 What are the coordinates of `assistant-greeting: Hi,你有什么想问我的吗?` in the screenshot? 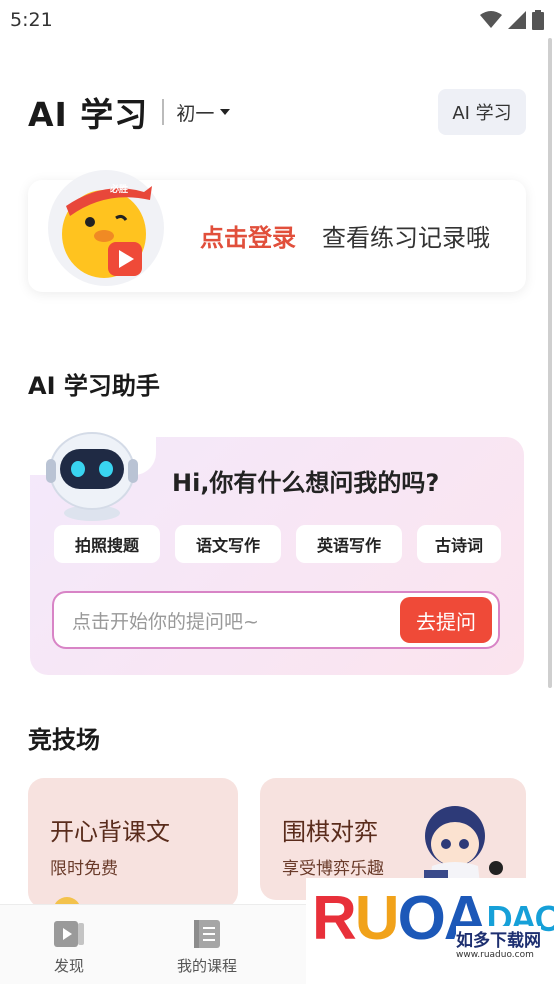 It's located at (306, 483).